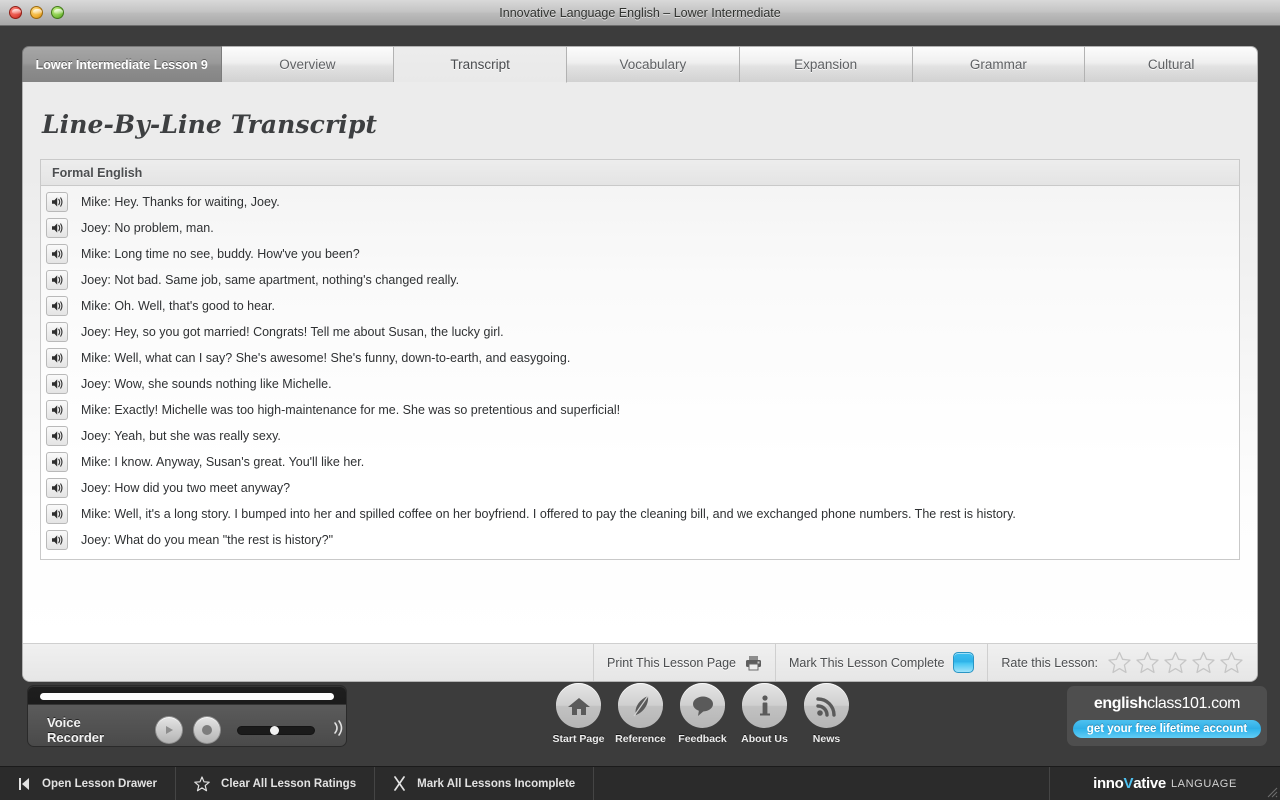 The image size is (1280, 800). What do you see at coordinates (187, 716) in the screenshot?
I see `voice-recorder-panel: Voice Recorder` at bounding box center [187, 716].